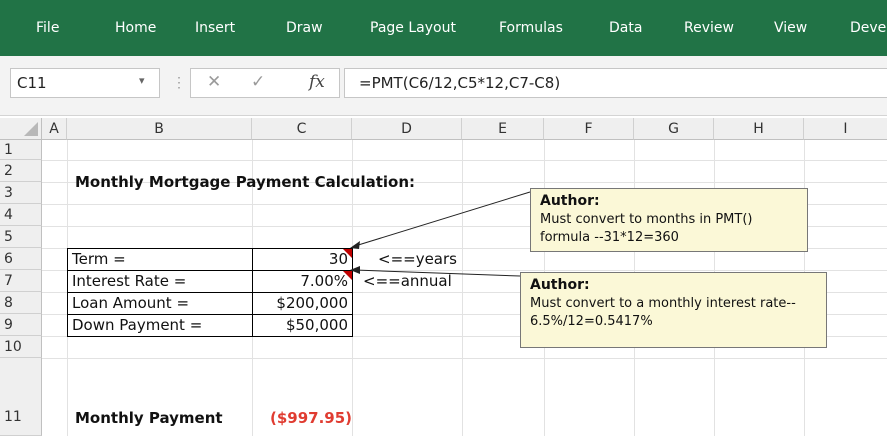 Image resolution: width=887 pixels, height=436 pixels. What do you see at coordinates (609, 237) in the screenshot?
I see `comment-line: formula --31*12=360` at bounding box center [609, 237].